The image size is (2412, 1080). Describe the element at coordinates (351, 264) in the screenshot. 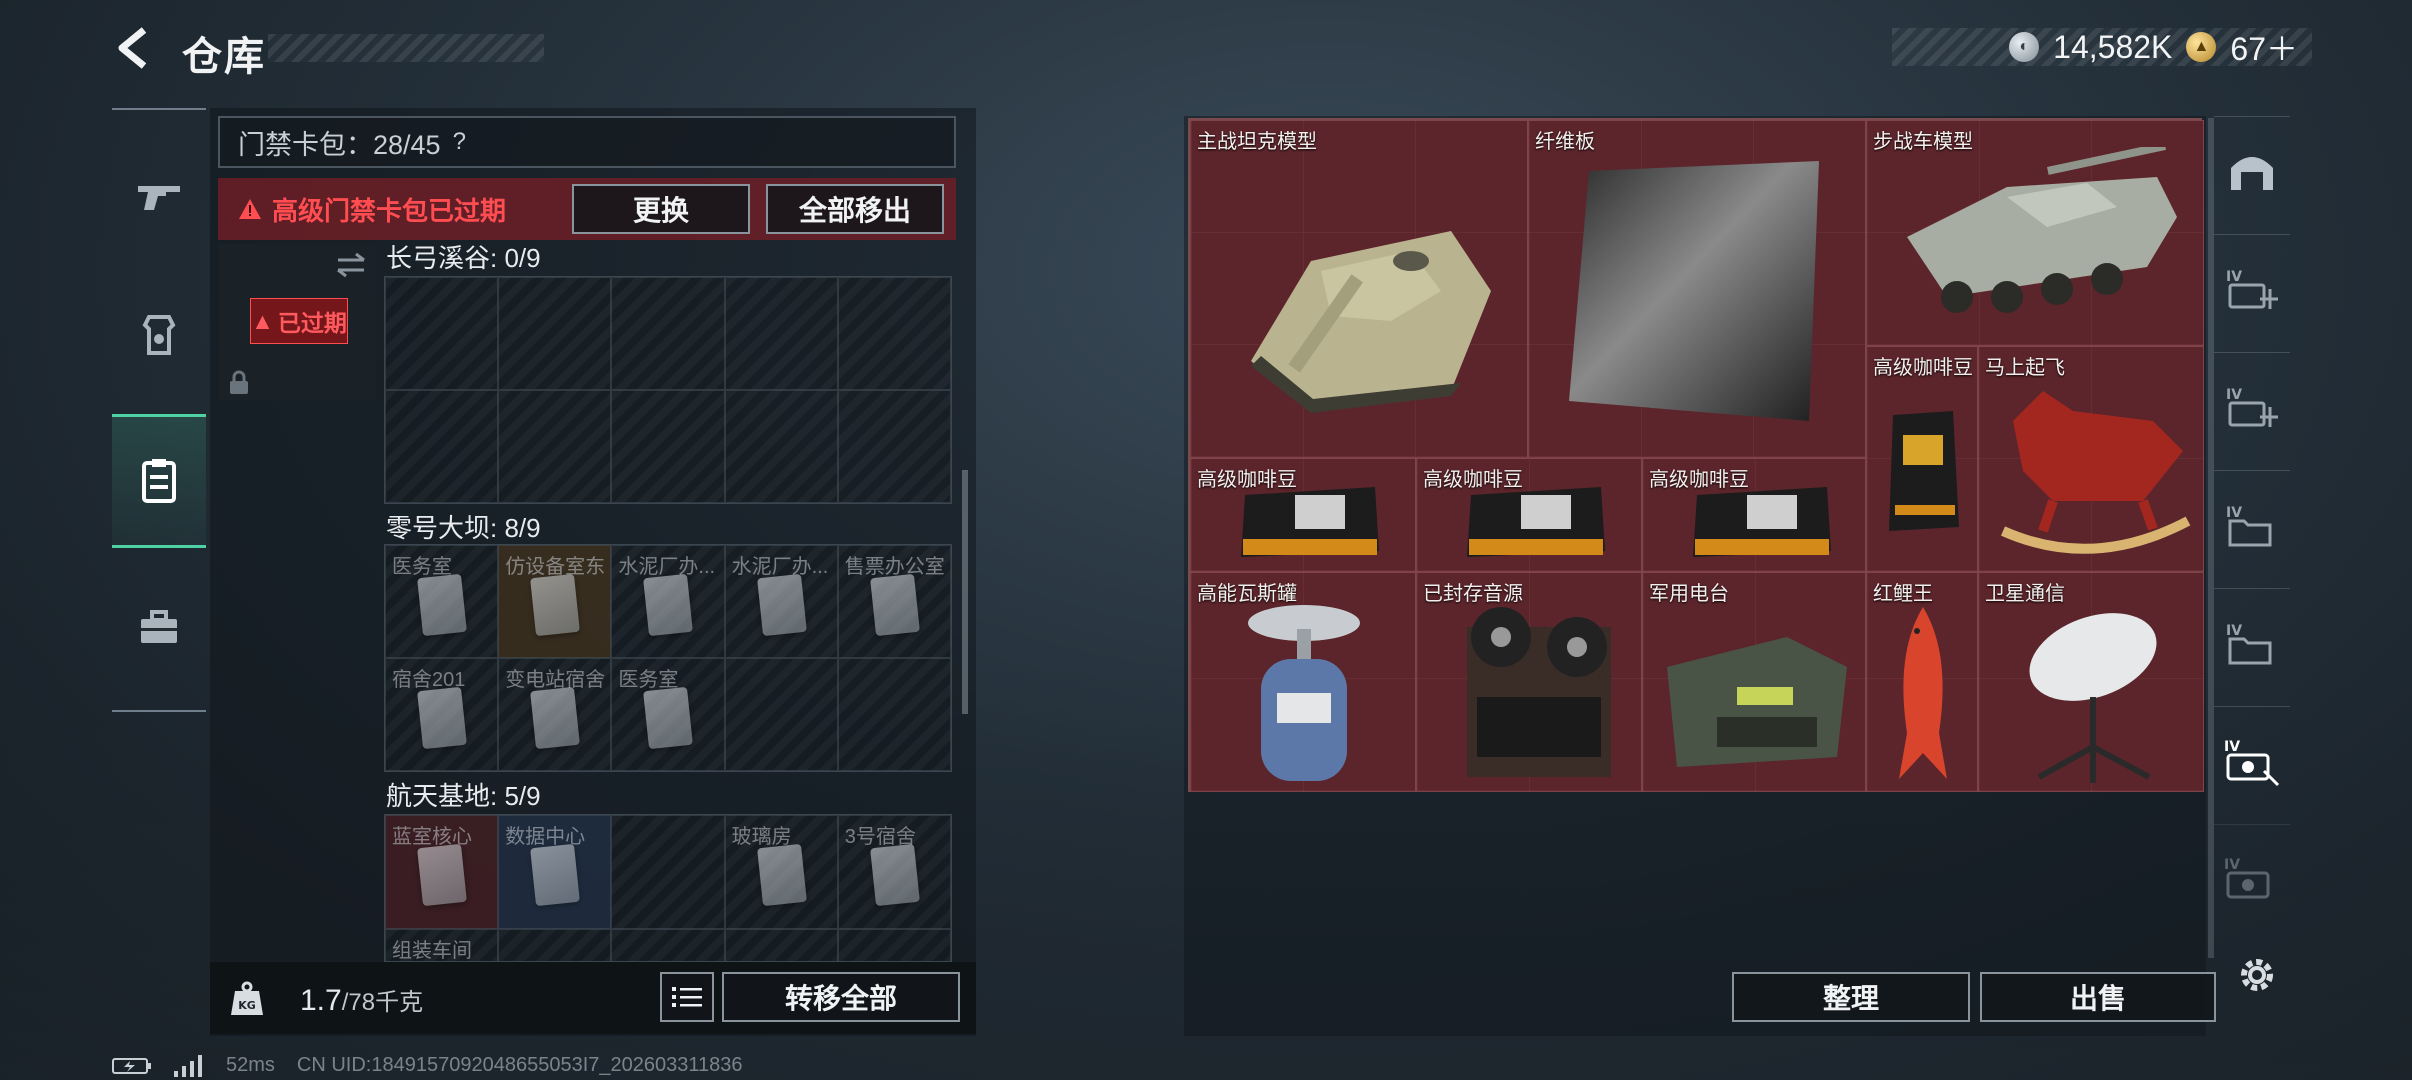

I see `swap-icon` at that location.